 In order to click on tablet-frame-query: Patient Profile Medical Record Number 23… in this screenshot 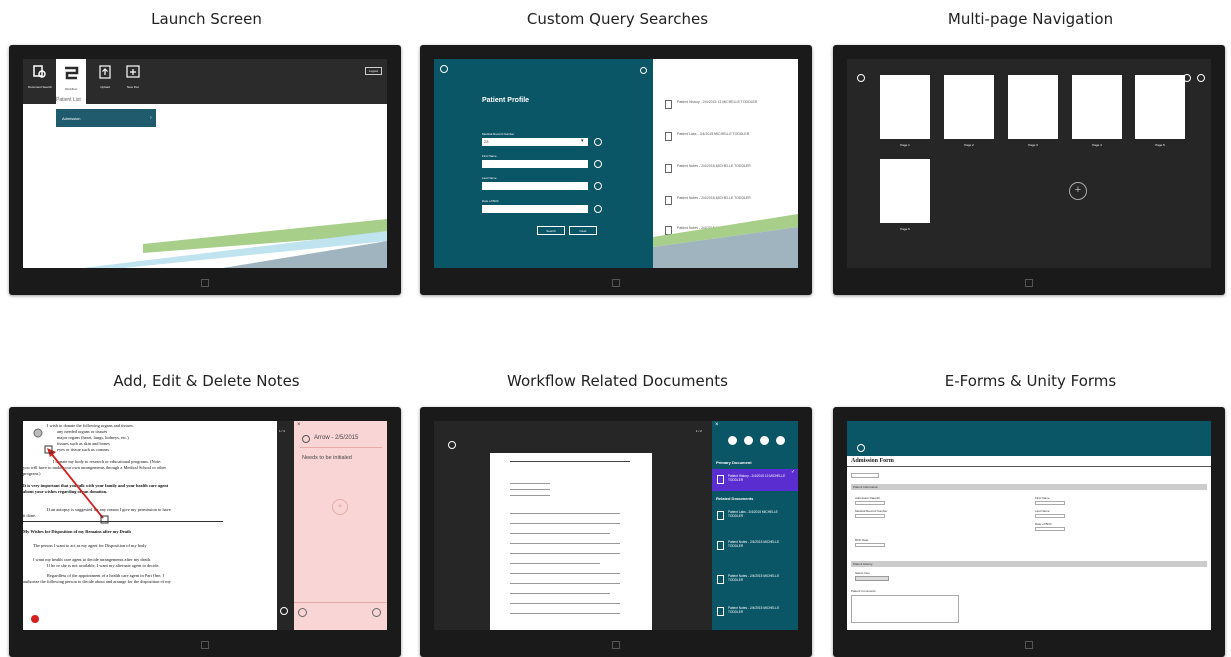, I will do `click(616, 170)`.